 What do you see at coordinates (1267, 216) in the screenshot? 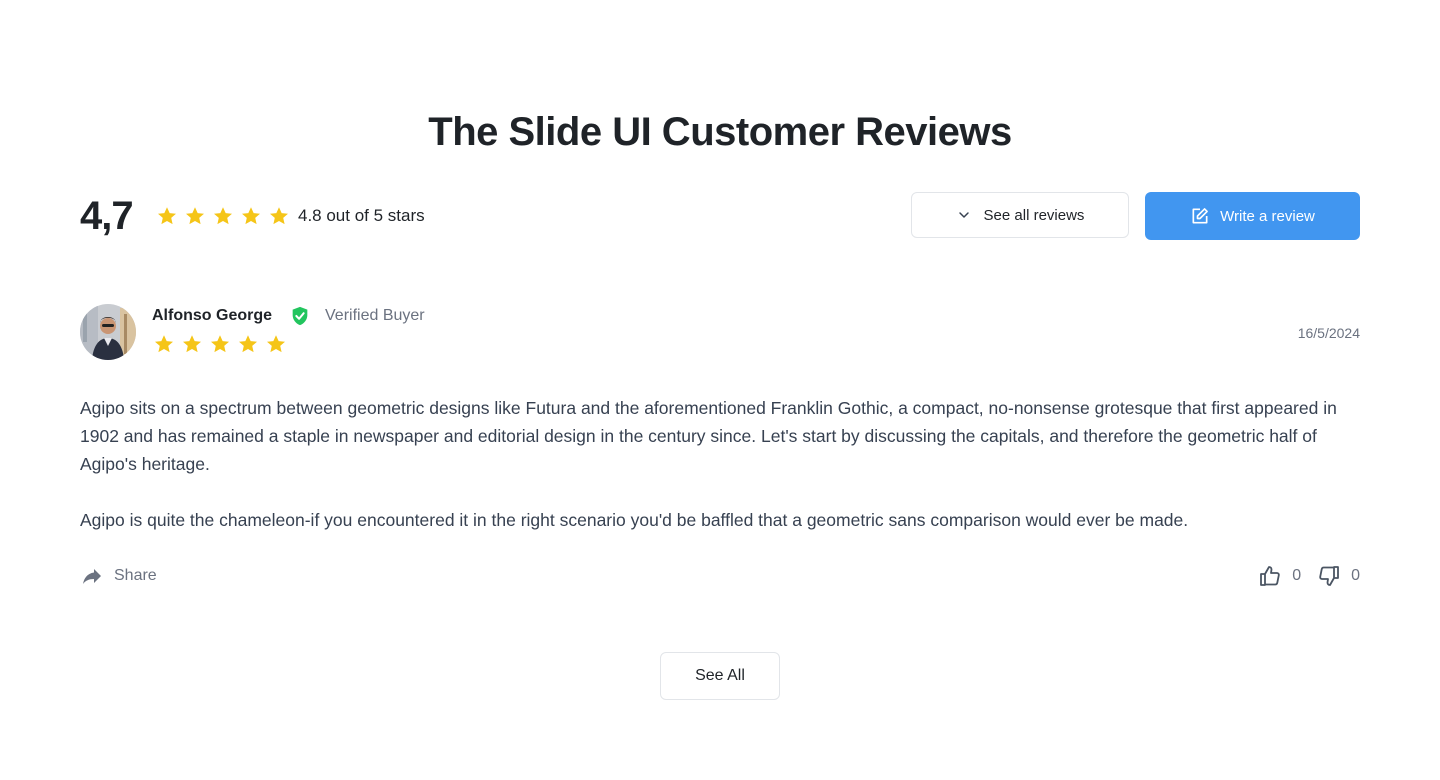
I see `write-review-label: Write a review` at bounding box center [1267, 216].